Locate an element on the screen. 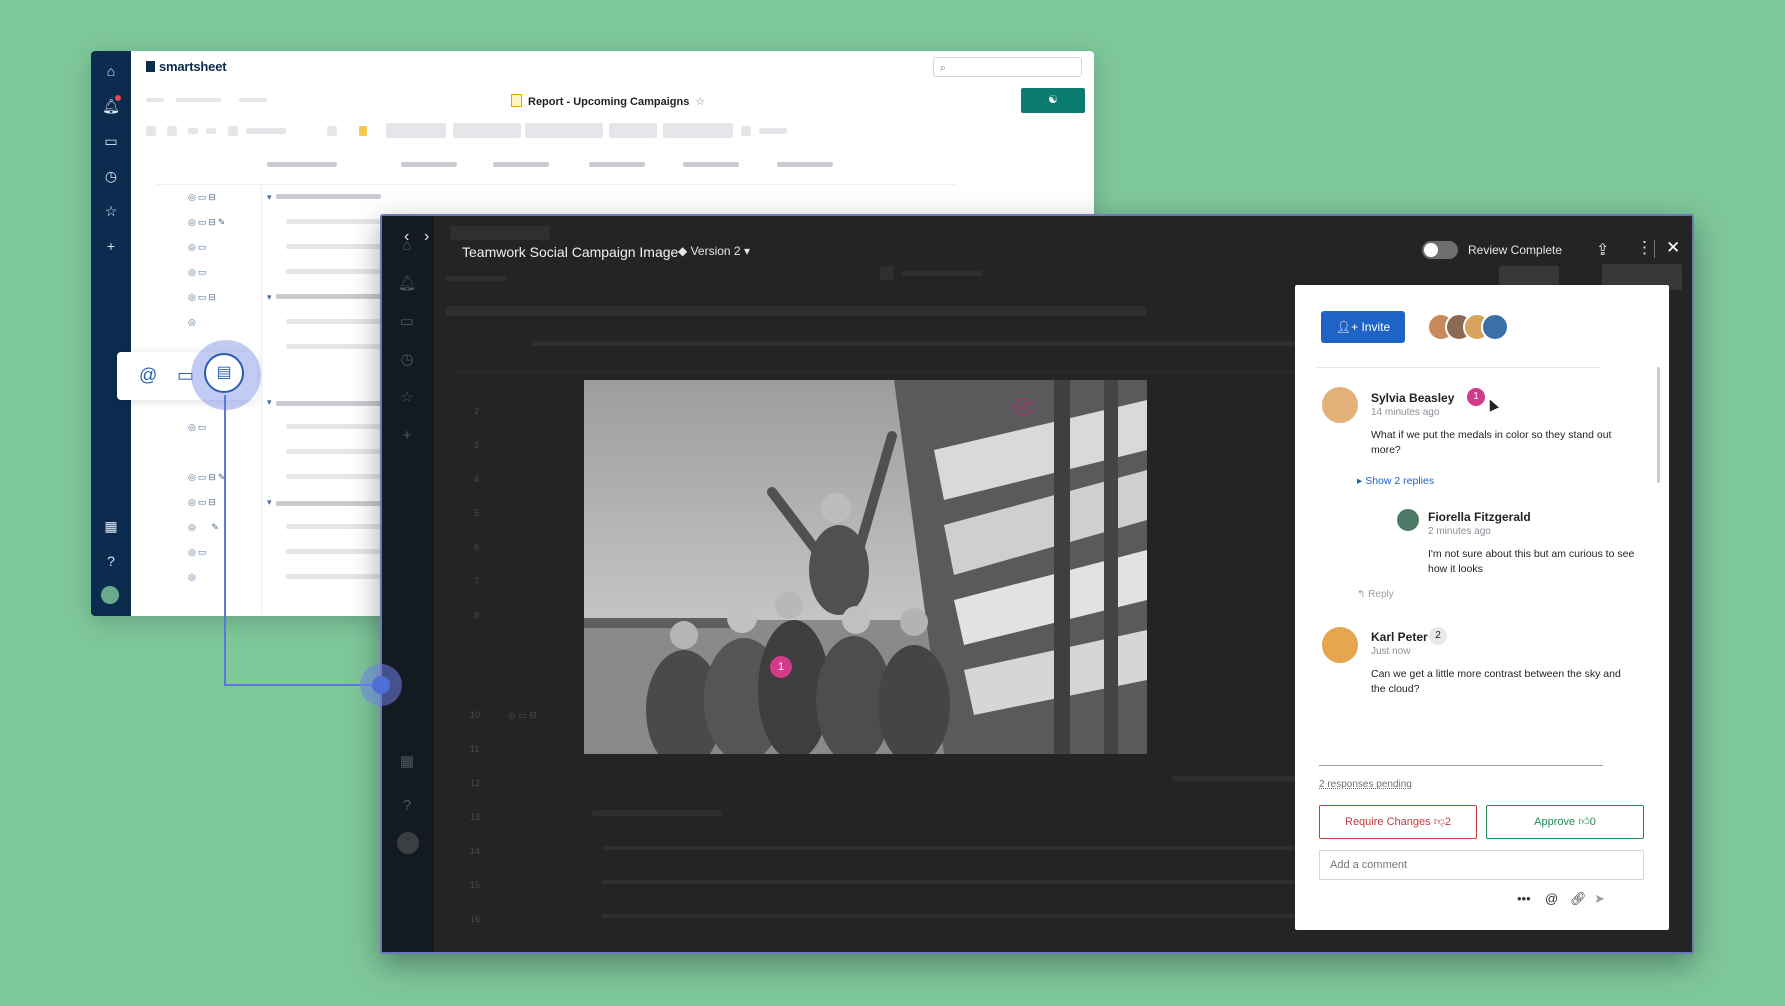 This screenshot has width=1785, height=1006. mention-icon: @ is located at coordinates (1551, 898).